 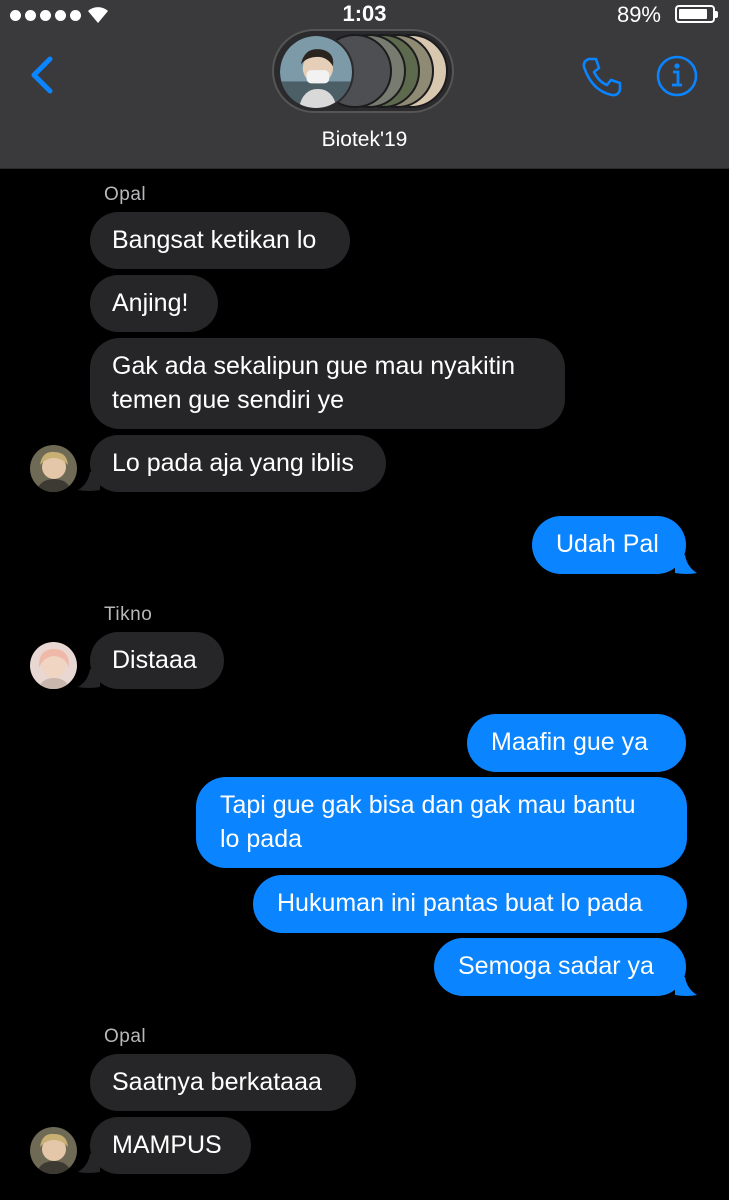 What do you see at coordinates (238, 463) in the screenshot?
I see `incoming-message: Lo pada aja yang iblis` at bounding box center [238, 463].